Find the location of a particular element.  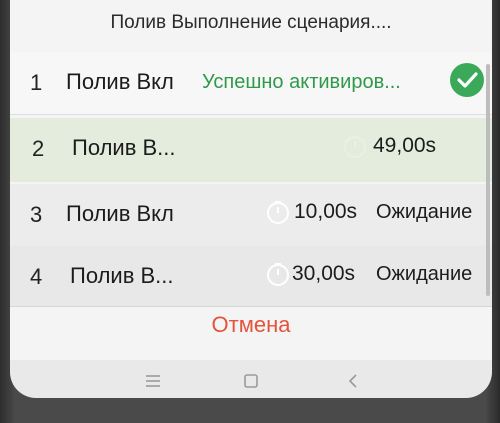

row-timer: 10,00s is located at coordinates (326, 211).